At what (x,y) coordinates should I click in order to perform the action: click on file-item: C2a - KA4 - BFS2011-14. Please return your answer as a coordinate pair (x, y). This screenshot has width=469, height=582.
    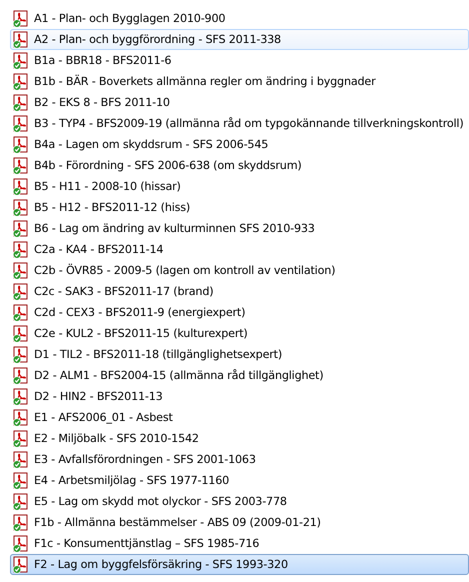
    Looking at the image, I should click on (239, 249).